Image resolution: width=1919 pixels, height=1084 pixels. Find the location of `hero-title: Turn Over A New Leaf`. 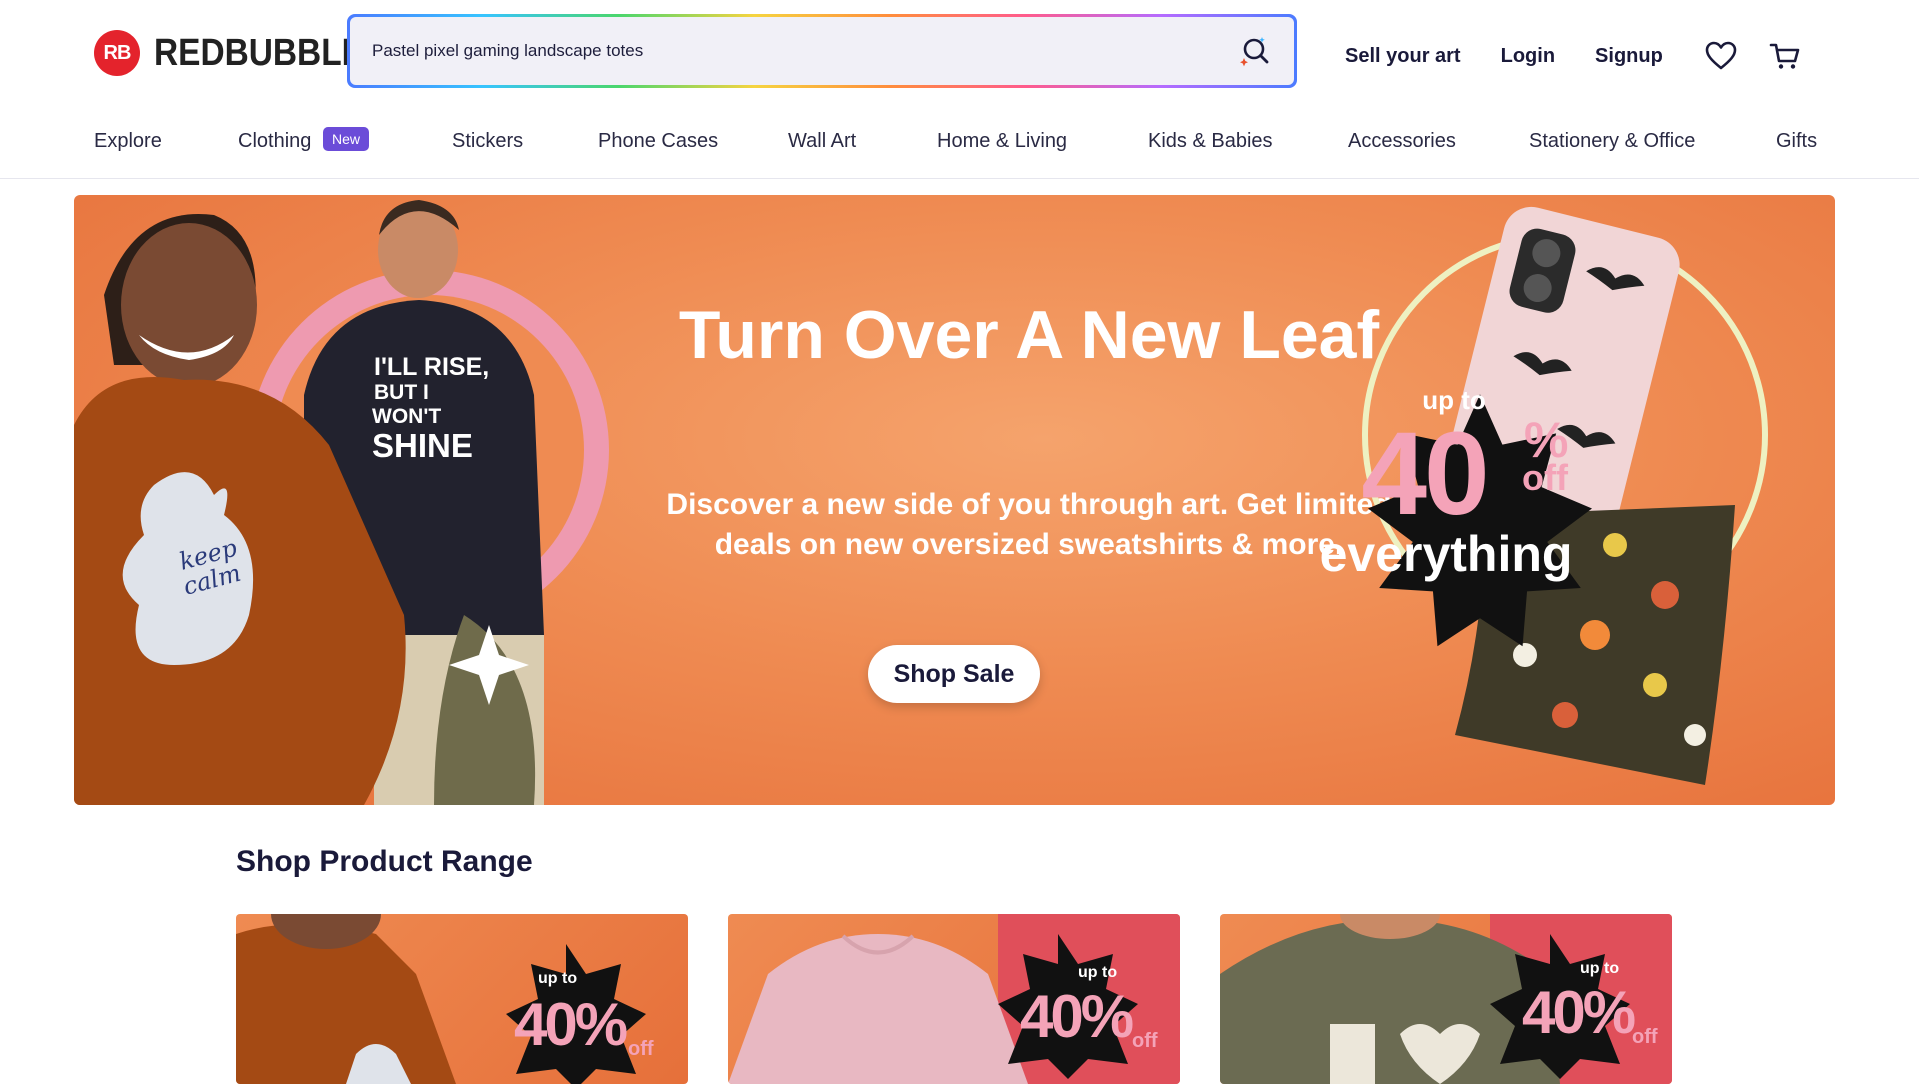

hero-title: Turn Over A New Leaf is located at coordinates (1029, 335).